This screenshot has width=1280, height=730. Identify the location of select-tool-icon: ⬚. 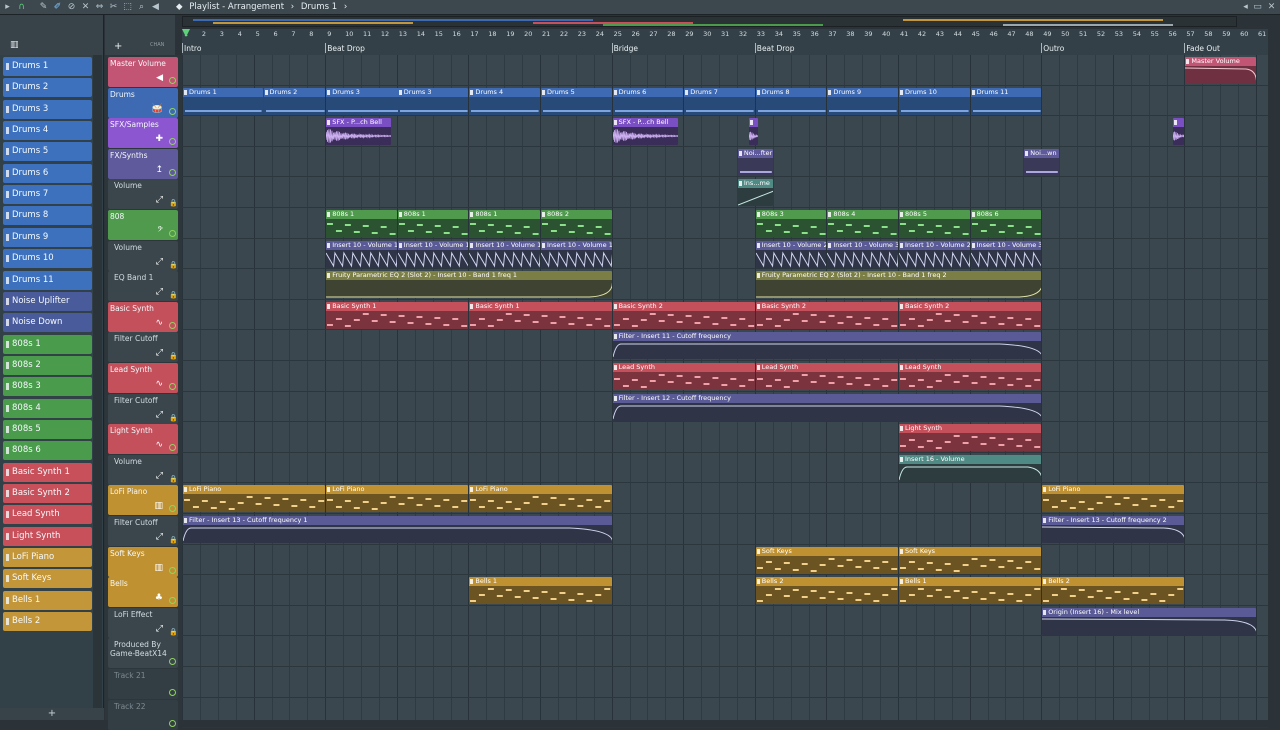
(127, 7).